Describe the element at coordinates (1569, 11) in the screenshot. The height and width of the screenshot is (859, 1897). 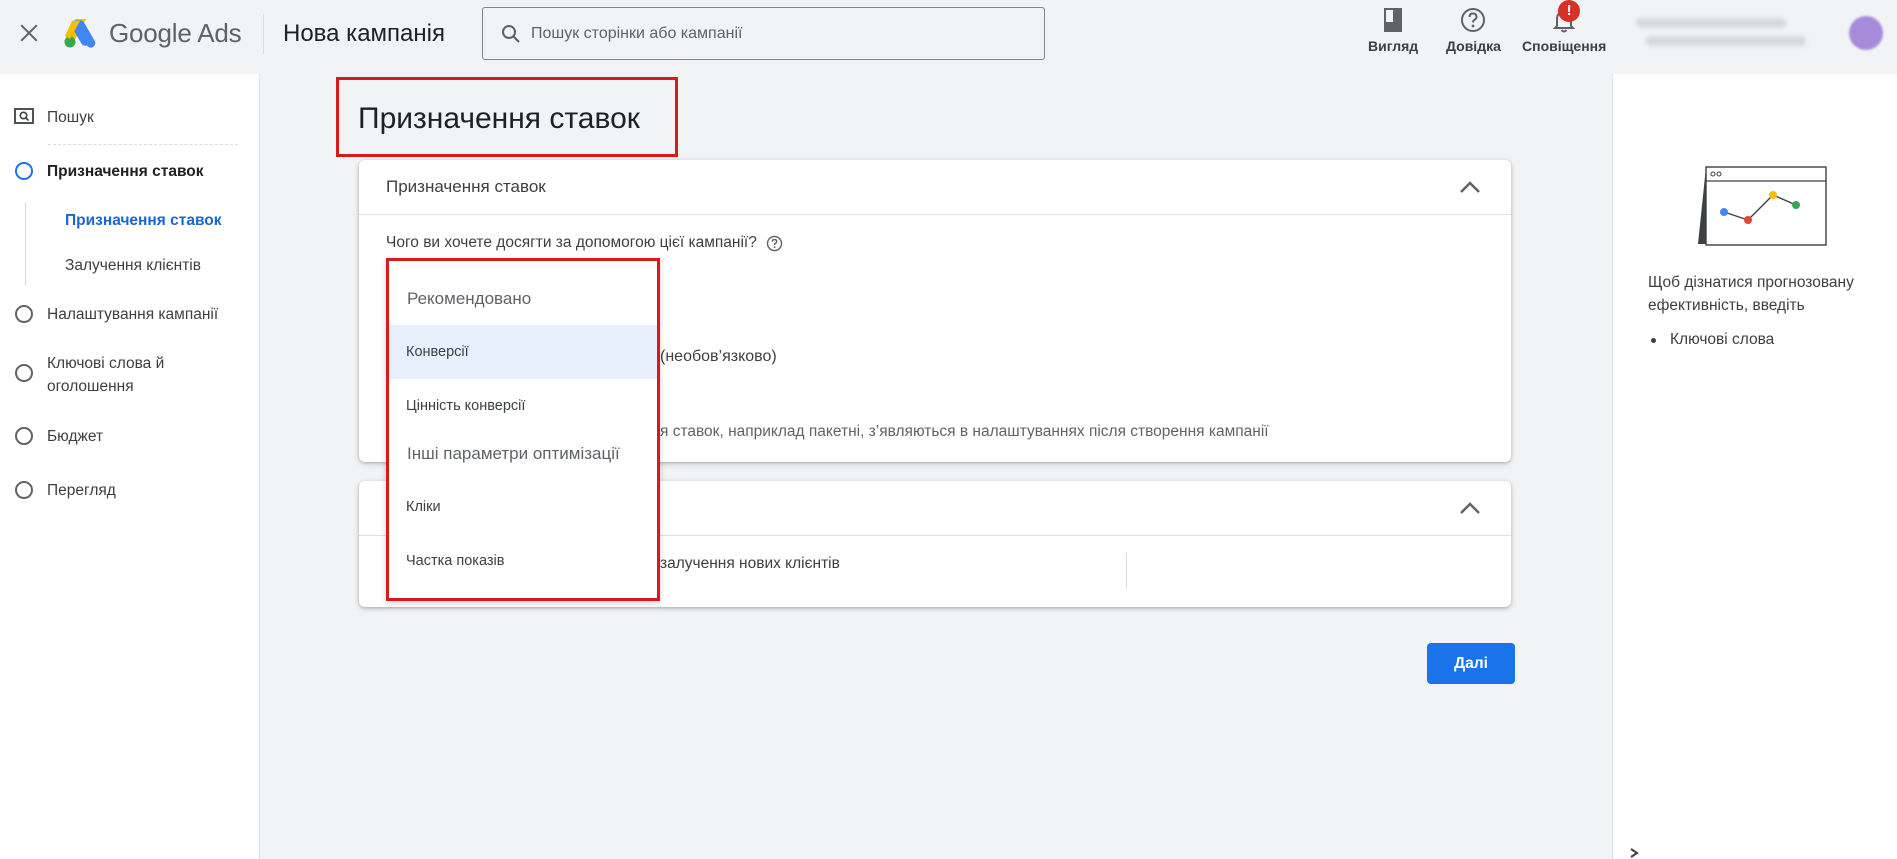
I see `notification-badge: !` at that location.